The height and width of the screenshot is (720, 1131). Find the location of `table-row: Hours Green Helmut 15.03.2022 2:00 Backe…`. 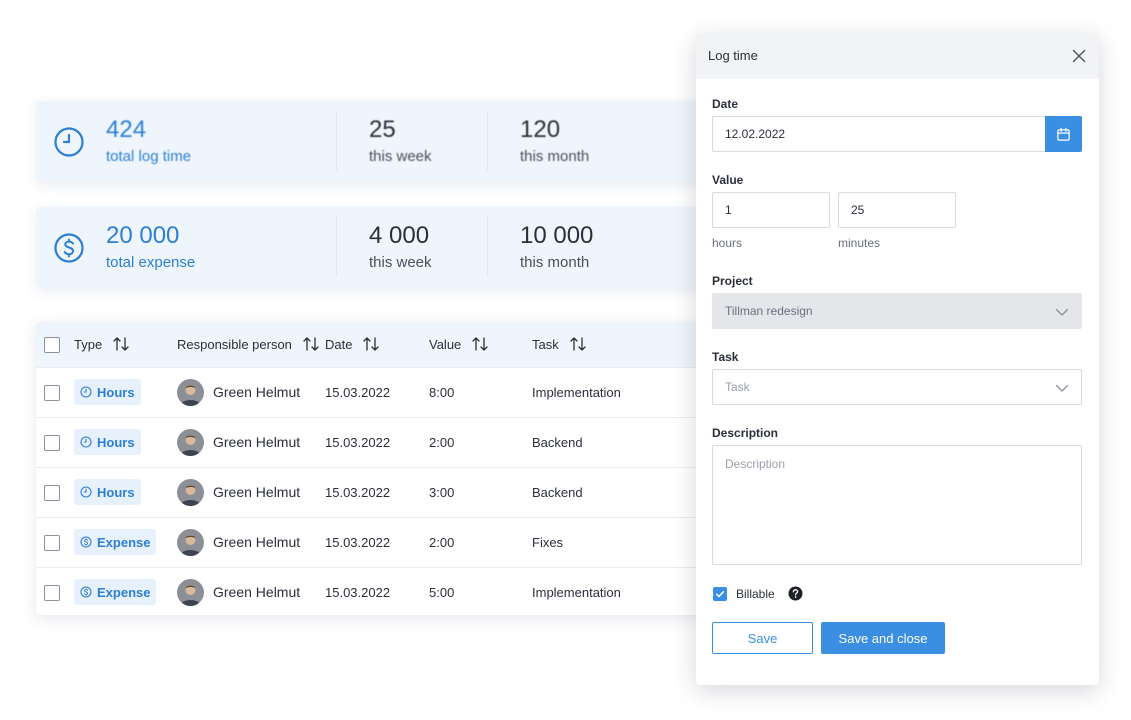

table-row: Hours Green Helmut 15.03.2022 2:00 Backe… is located at coordinates (376, 442).